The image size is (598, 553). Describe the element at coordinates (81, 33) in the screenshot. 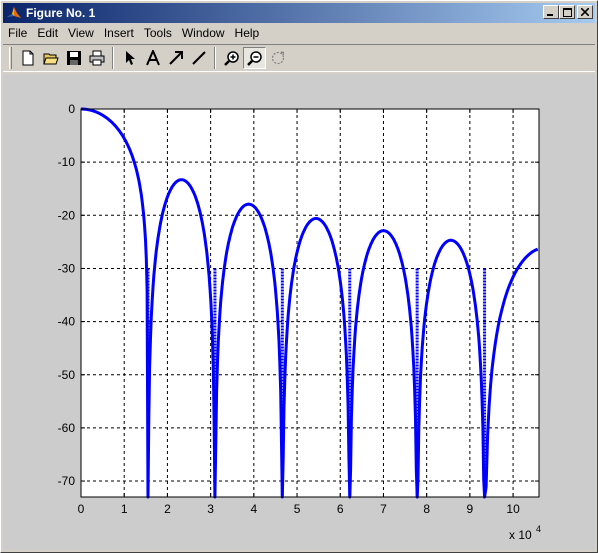

I see `menu-view: View` at that location.